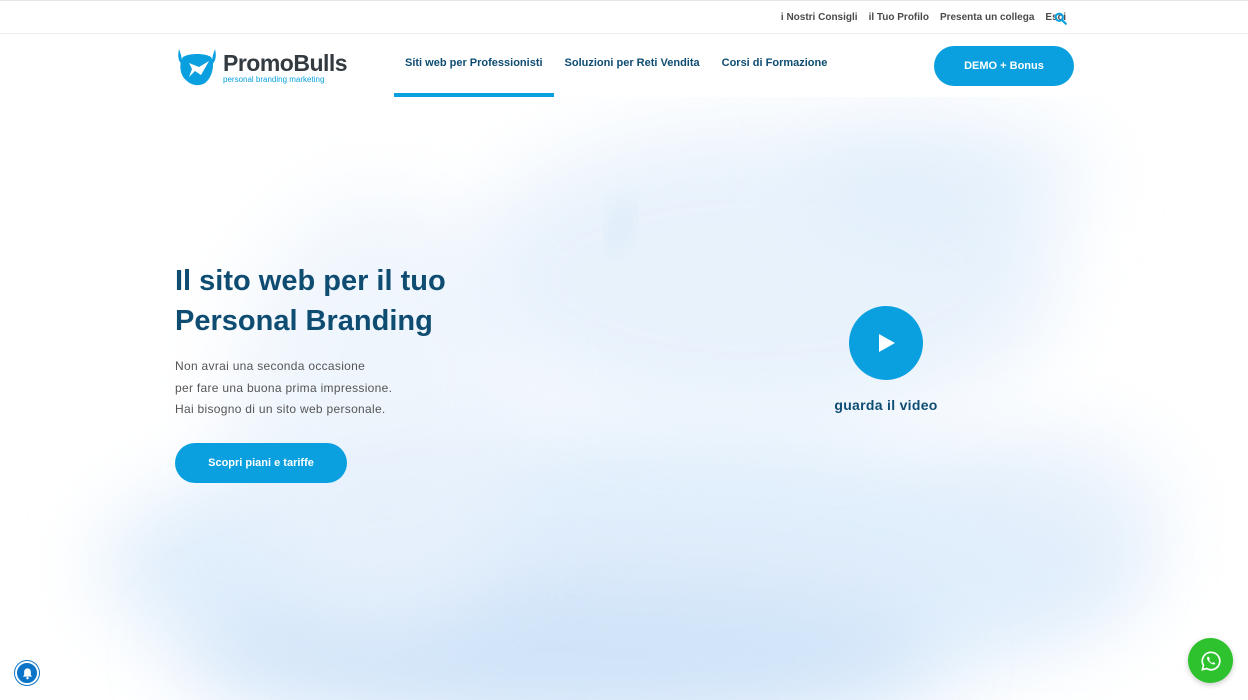 The width and height of the screenshot is (1248, 700). What do you see at coordinates (274, 79) in the screenshot?
I see `logo-tagline: personal branding marketing` at bounding box center [274, 79].